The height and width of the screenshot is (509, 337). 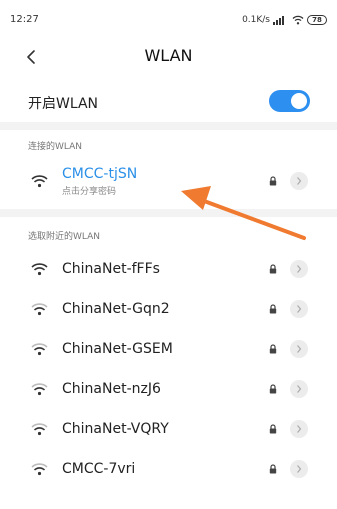 I want to click on network-name: ChinaNet-Gqn2, so click(x=116, y=309).